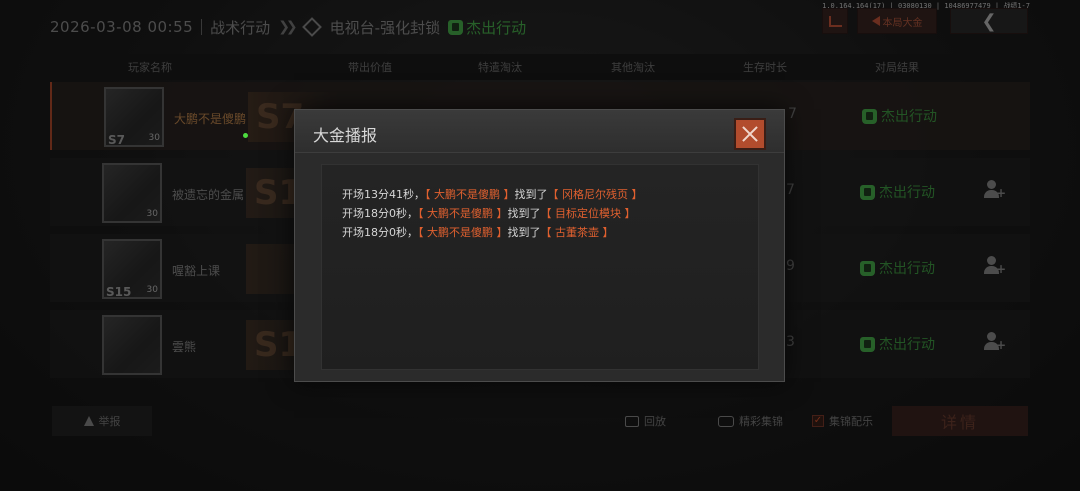  I want to click on msg-item: 【 古董茶壶 】, so click(577, 232).